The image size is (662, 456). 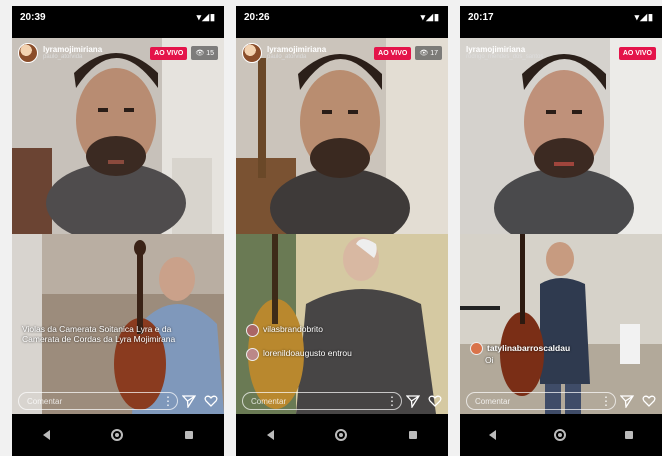 I want to click on comment-item: lorenildoaugusto entrou, so click(x=337, y=354).